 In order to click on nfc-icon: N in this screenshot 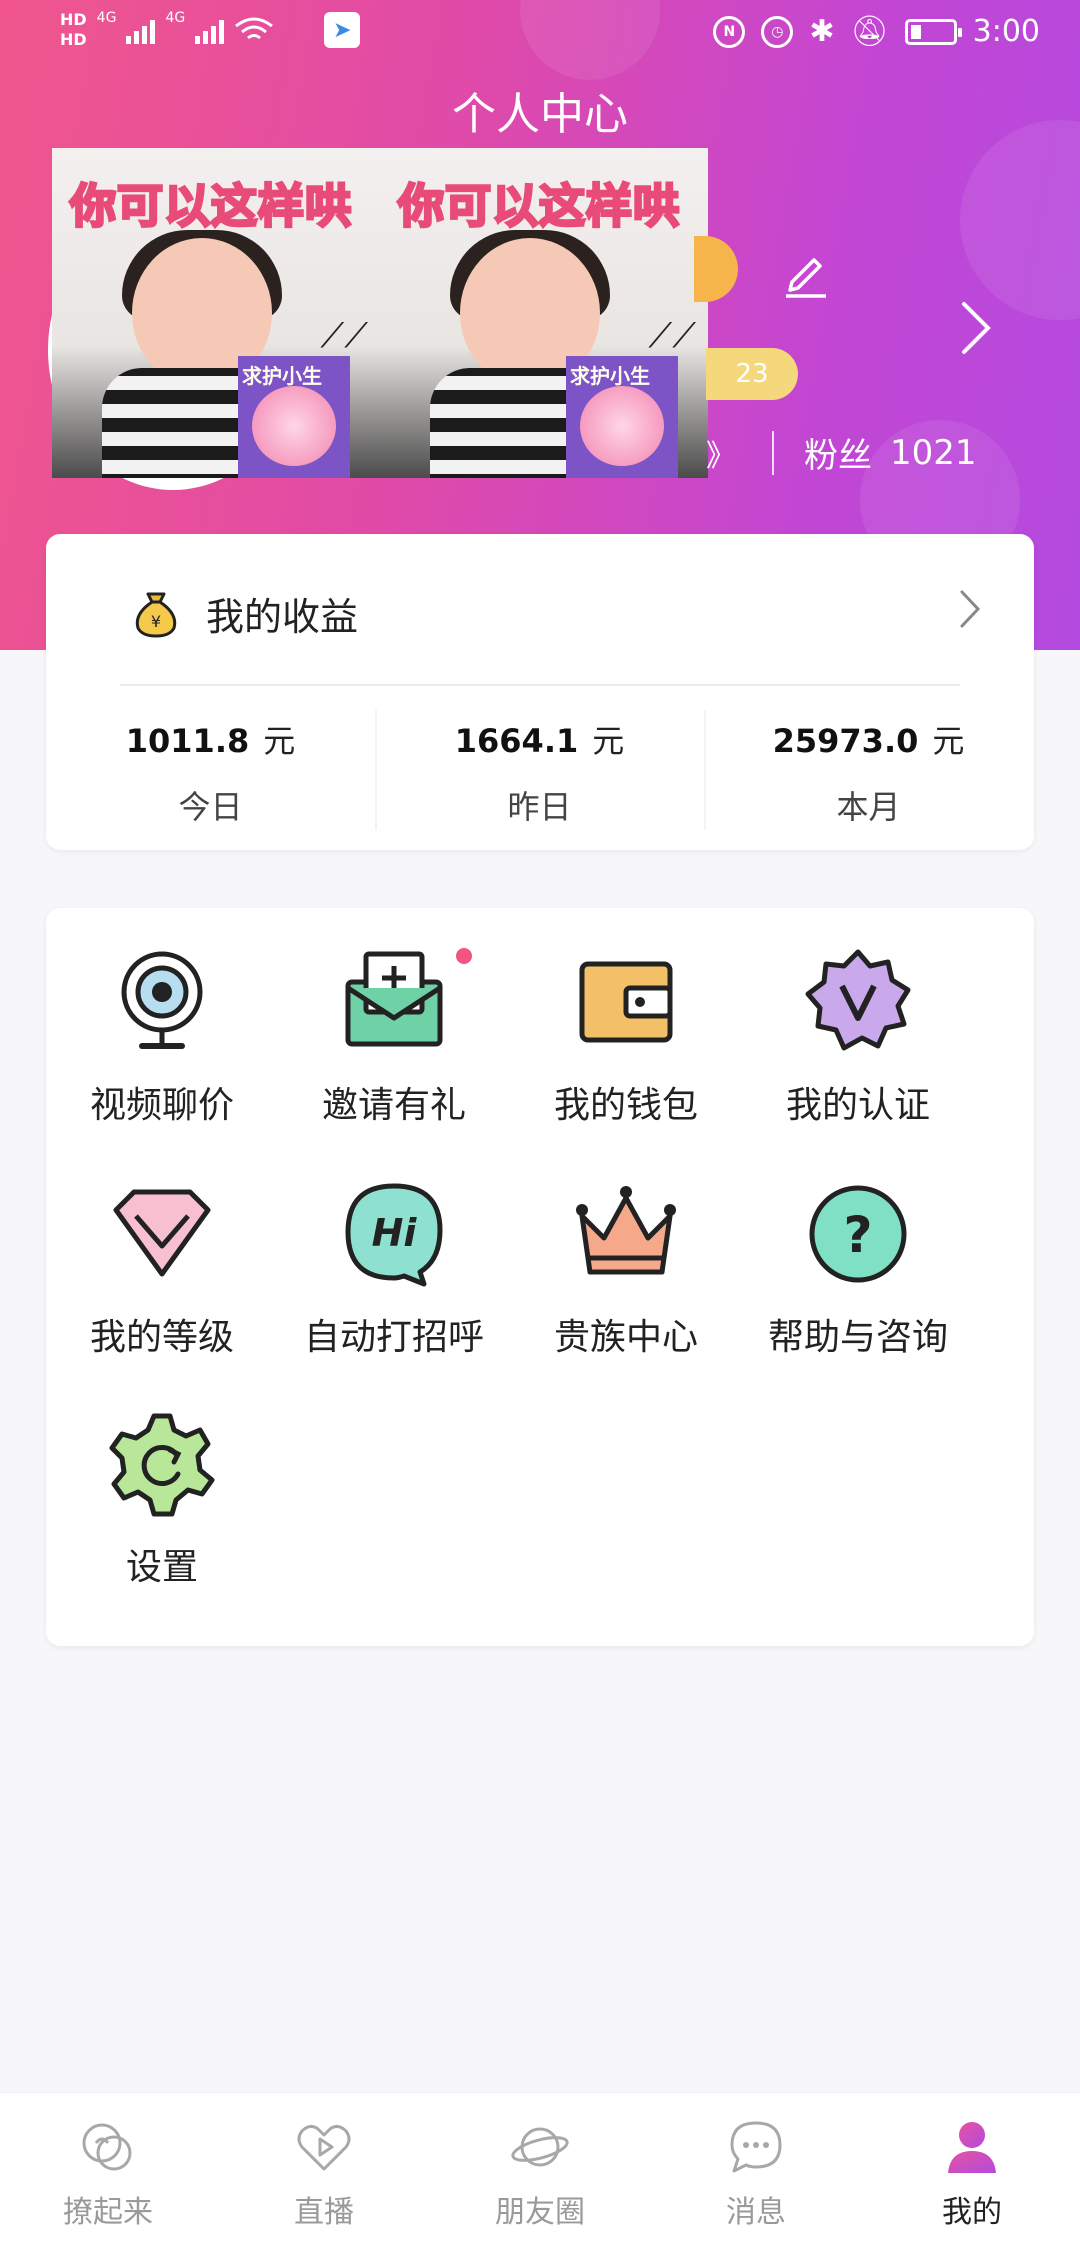, I will do `click(729, 31)`.